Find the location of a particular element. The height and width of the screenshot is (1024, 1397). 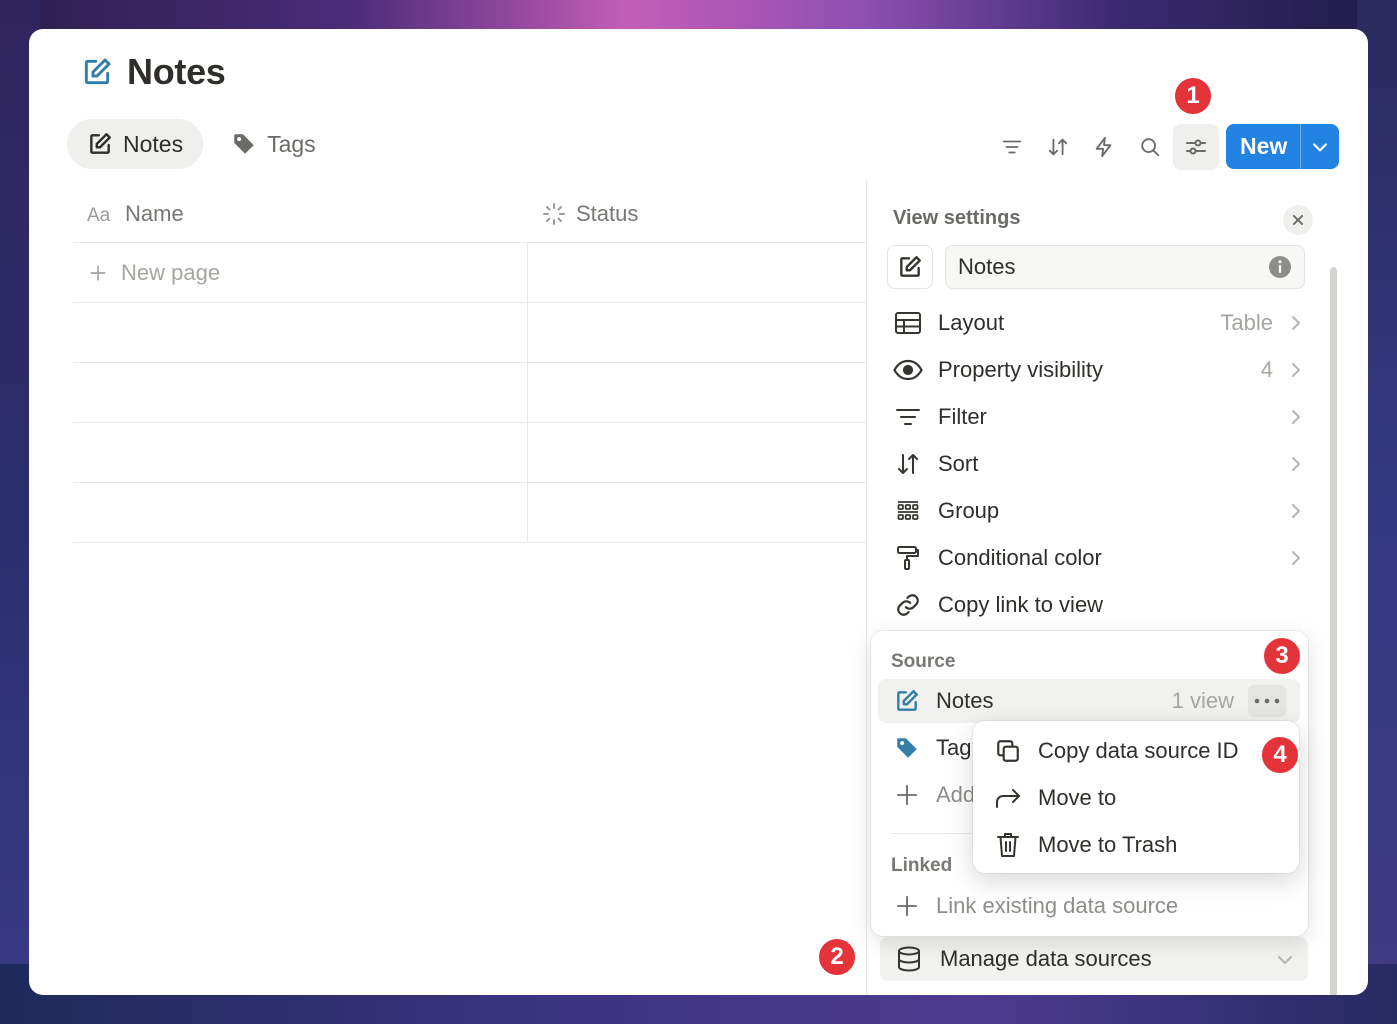

info-icon is located at coordinates (1280, 267).